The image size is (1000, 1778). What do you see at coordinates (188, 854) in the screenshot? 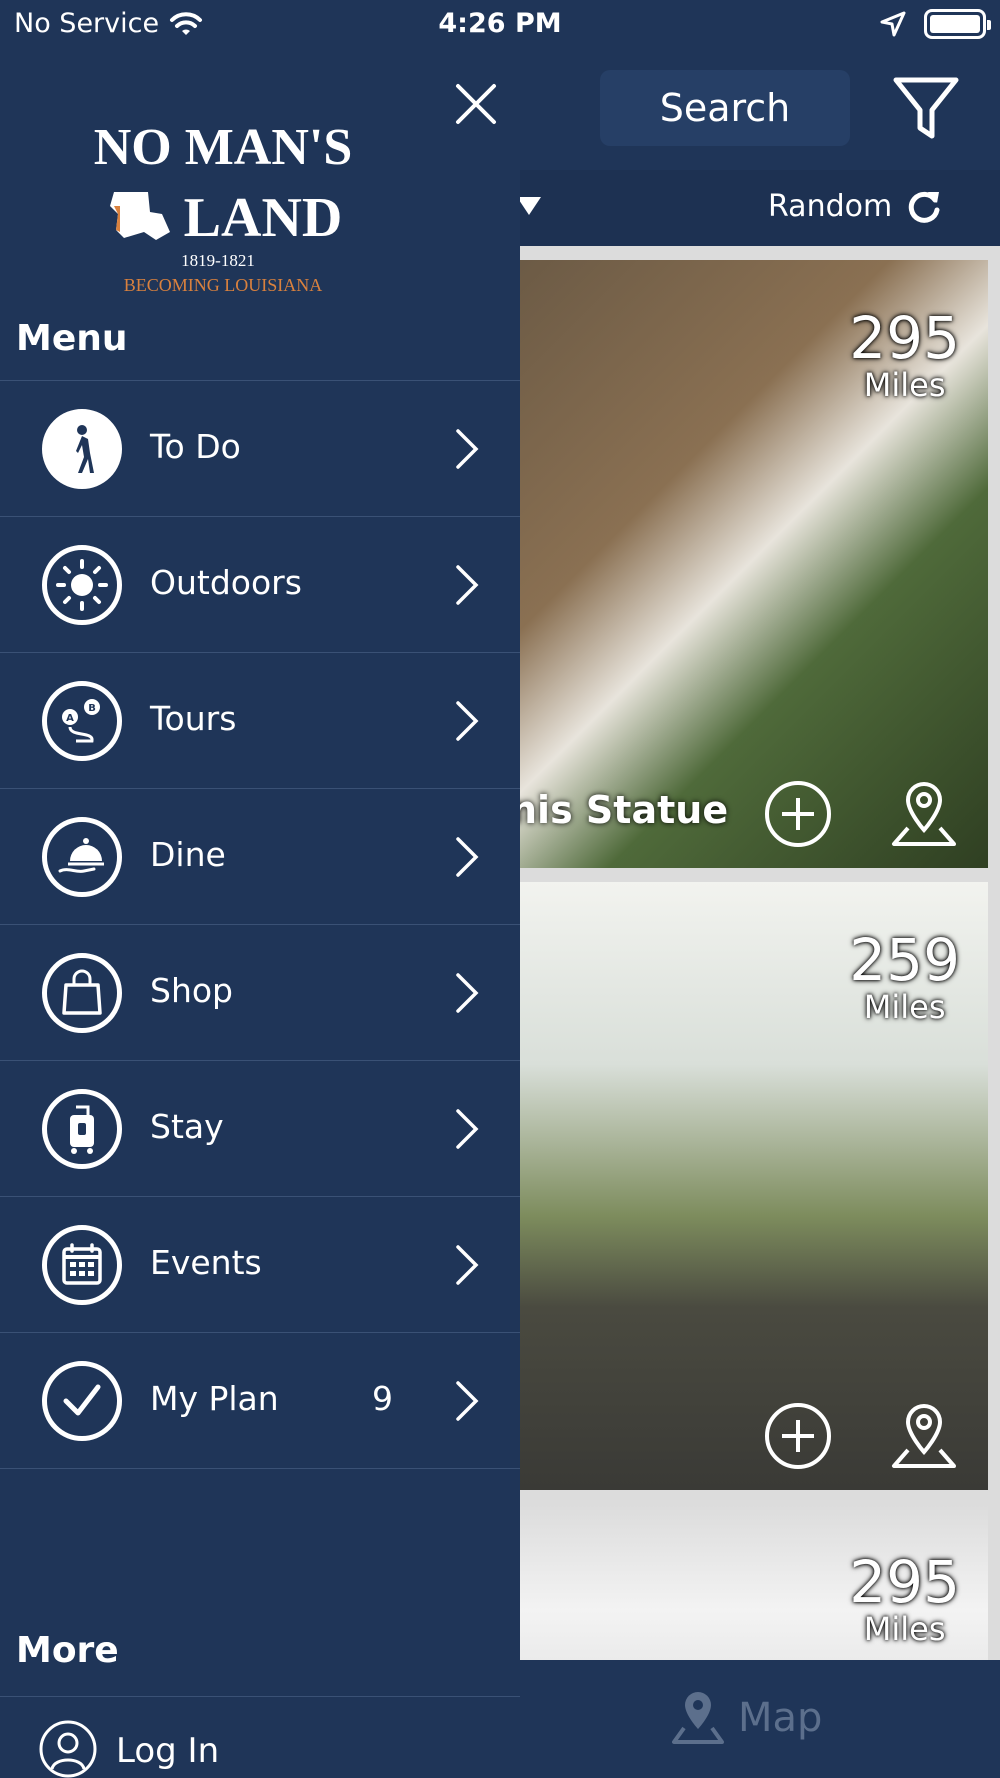
I see `menu-item-label: Dine` at bounding box center [188, 854].